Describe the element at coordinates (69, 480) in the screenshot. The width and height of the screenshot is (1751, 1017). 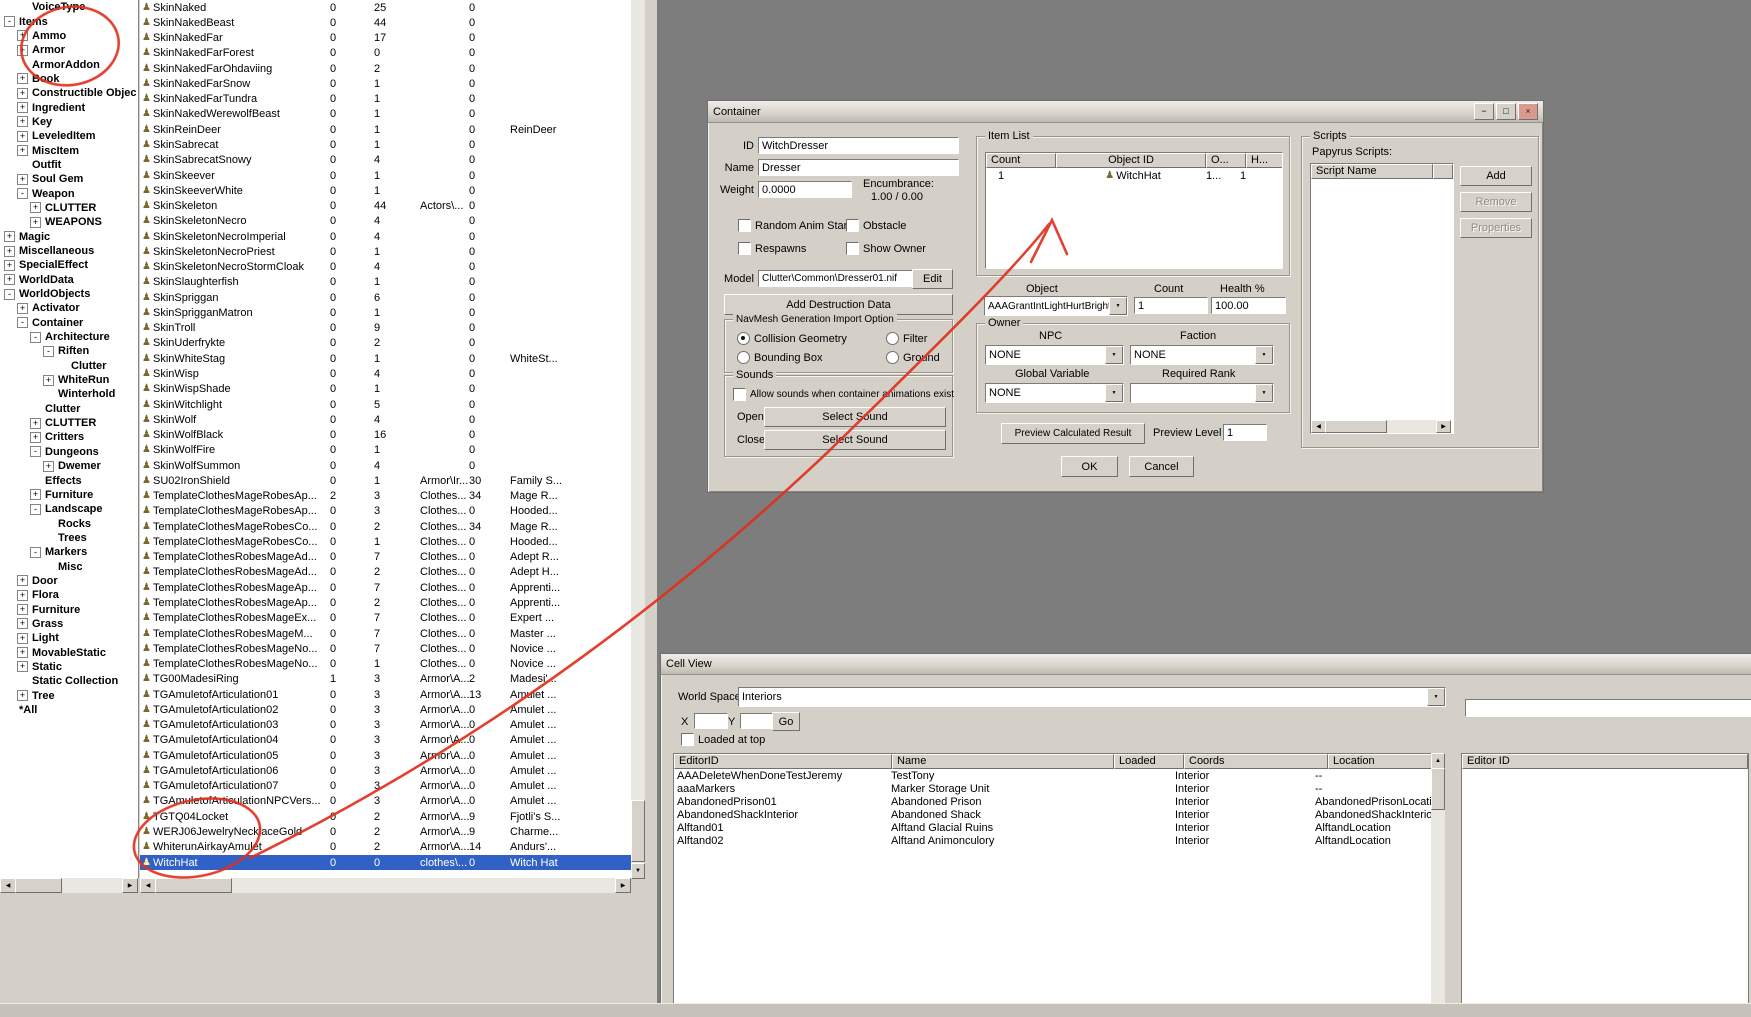
I see `tree-item: Effects` at that location.